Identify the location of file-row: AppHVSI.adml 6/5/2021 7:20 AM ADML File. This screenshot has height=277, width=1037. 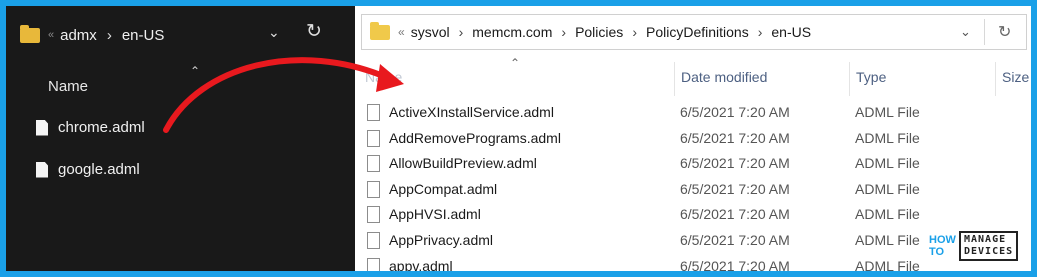
(693, 215).